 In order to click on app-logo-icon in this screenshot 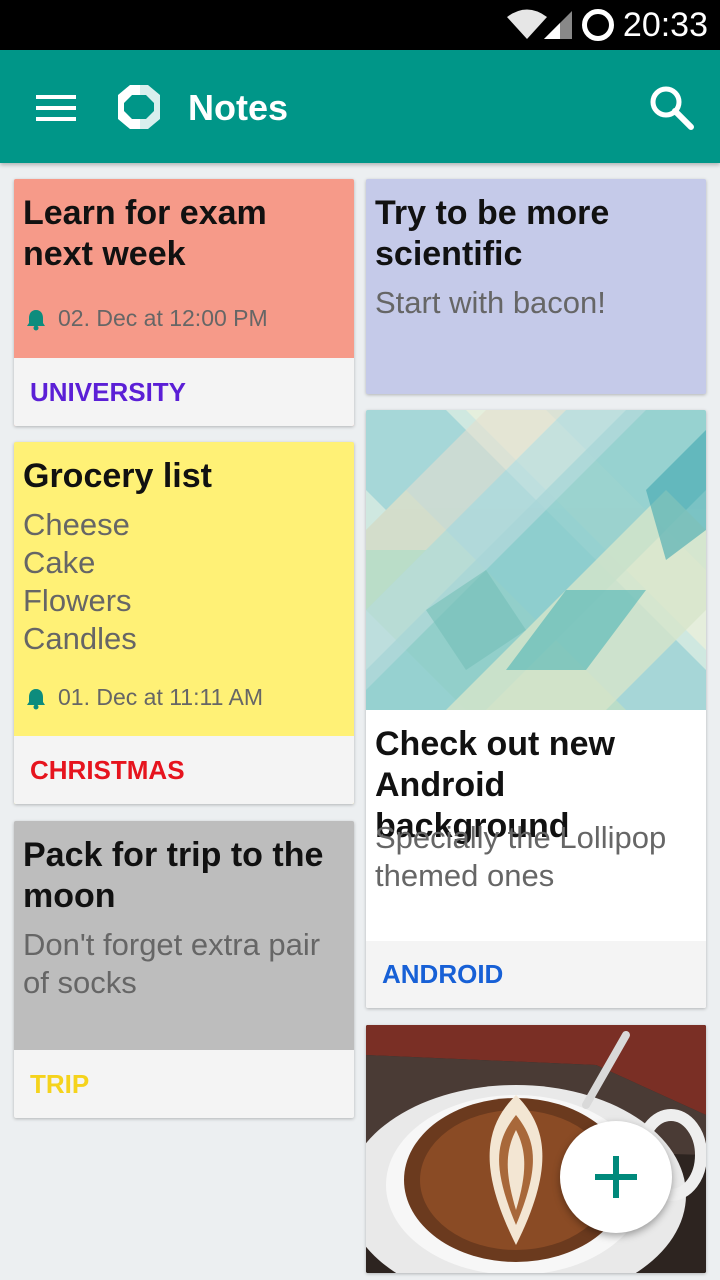, I will do `click(139, 107)`.